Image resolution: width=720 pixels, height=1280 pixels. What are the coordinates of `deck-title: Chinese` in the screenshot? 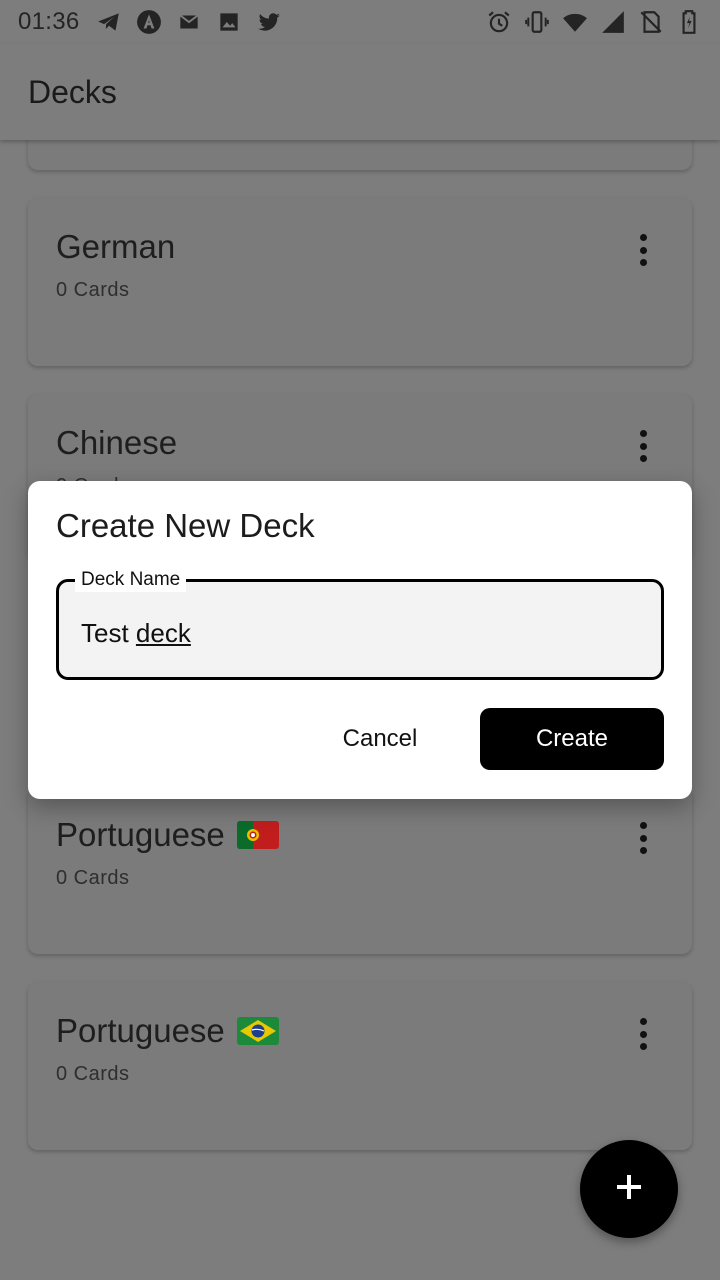 It's located at (117, 442).